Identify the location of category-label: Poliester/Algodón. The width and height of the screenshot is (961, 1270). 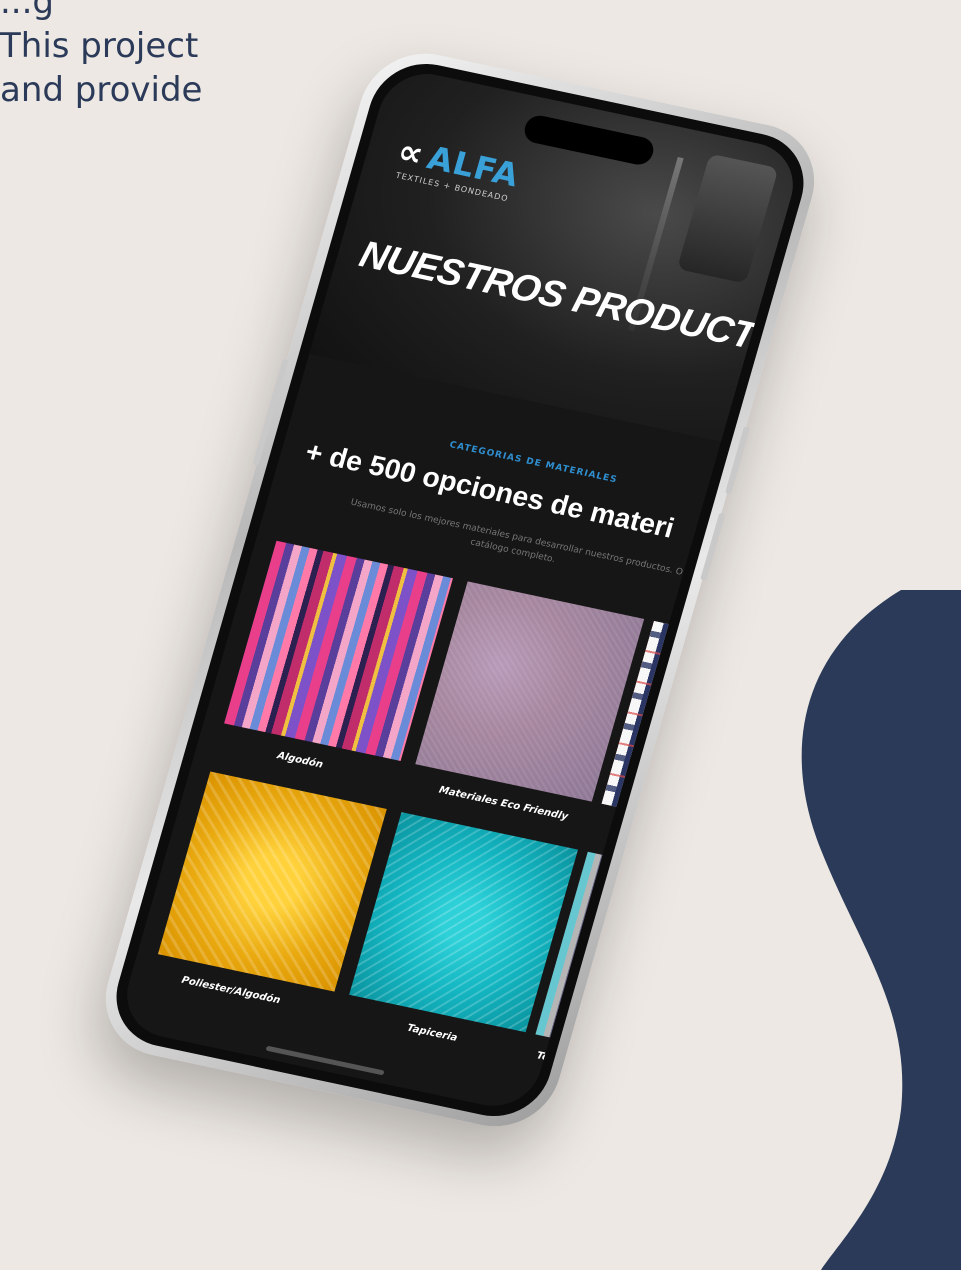
(230, 990).